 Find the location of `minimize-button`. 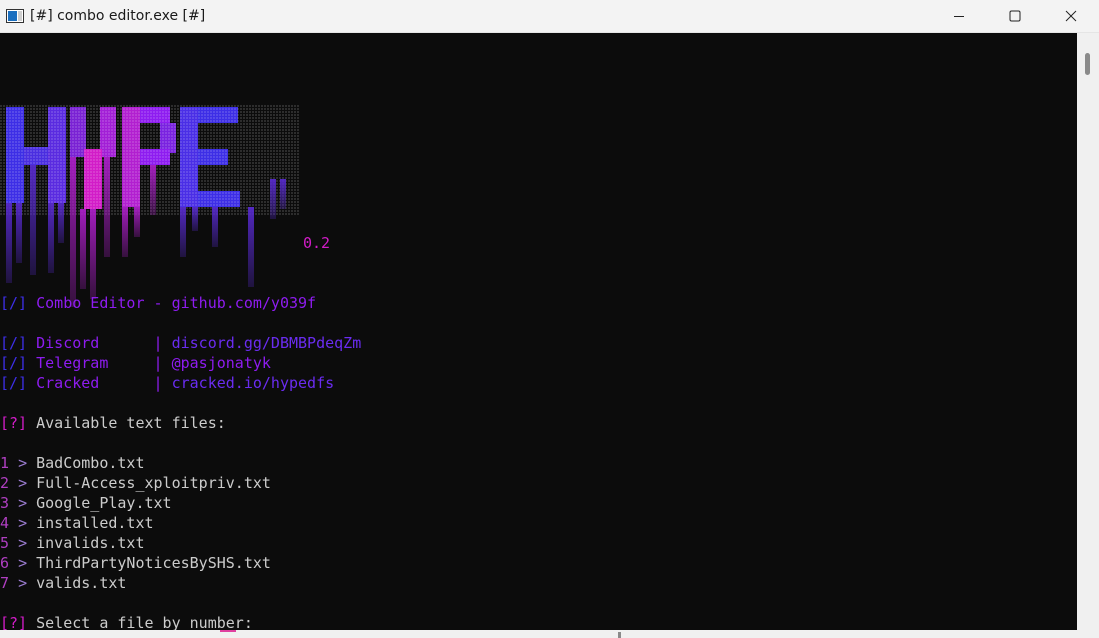

minimize-button is located at coordinates (959, 16).